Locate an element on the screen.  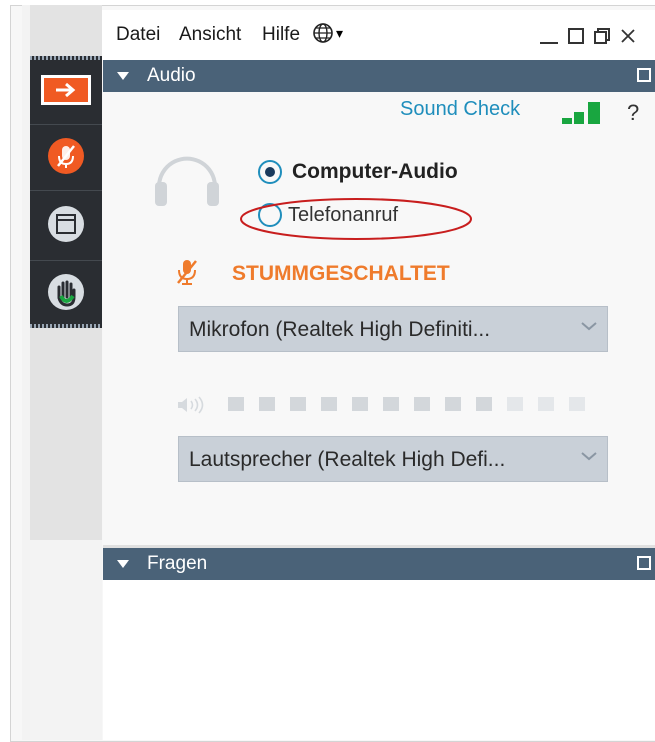
menu-ansicht: Ansicht is located at coordinates (210, 35).